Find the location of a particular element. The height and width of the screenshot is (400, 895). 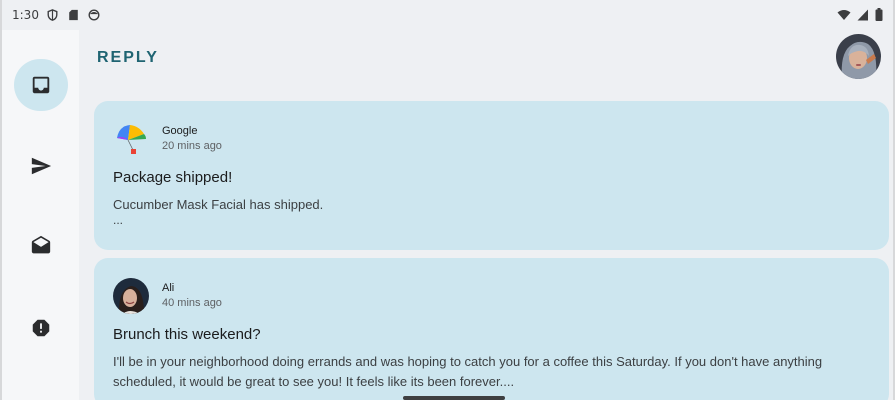

signal-icon is located at coordinates (862, 14).